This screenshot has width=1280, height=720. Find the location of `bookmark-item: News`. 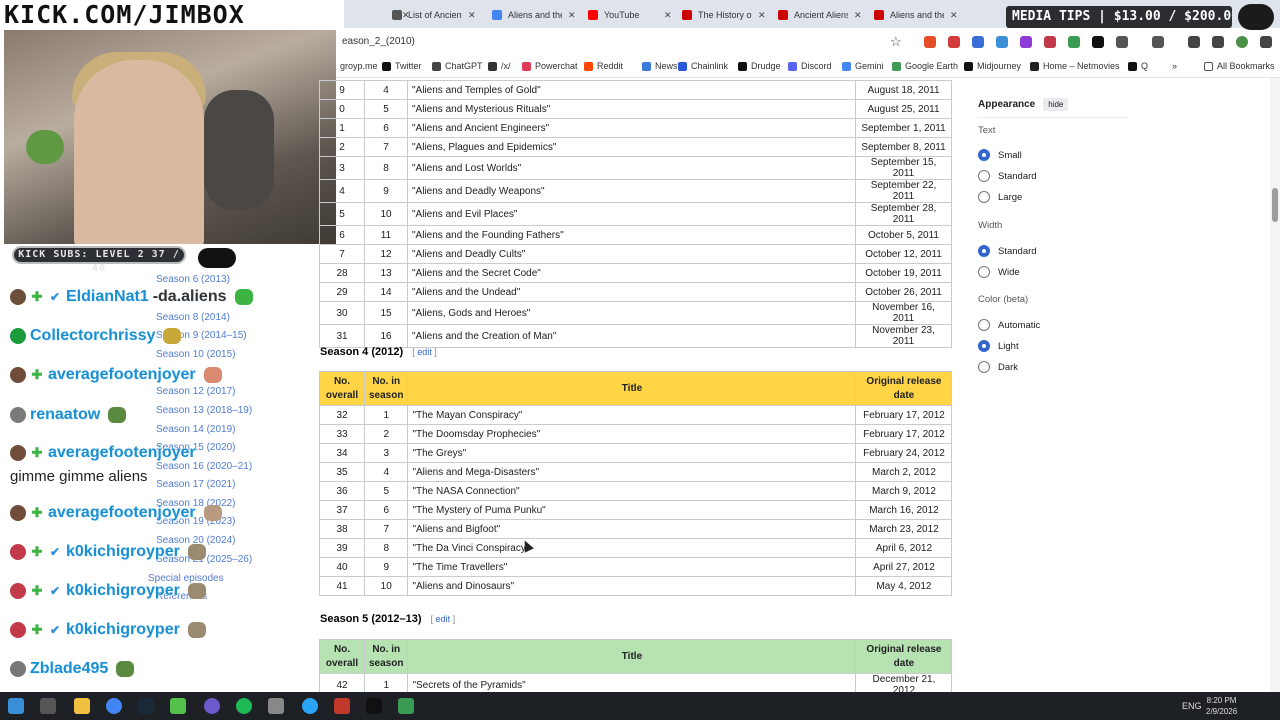

bookmark-item: News is located at coordinates (660, 66).